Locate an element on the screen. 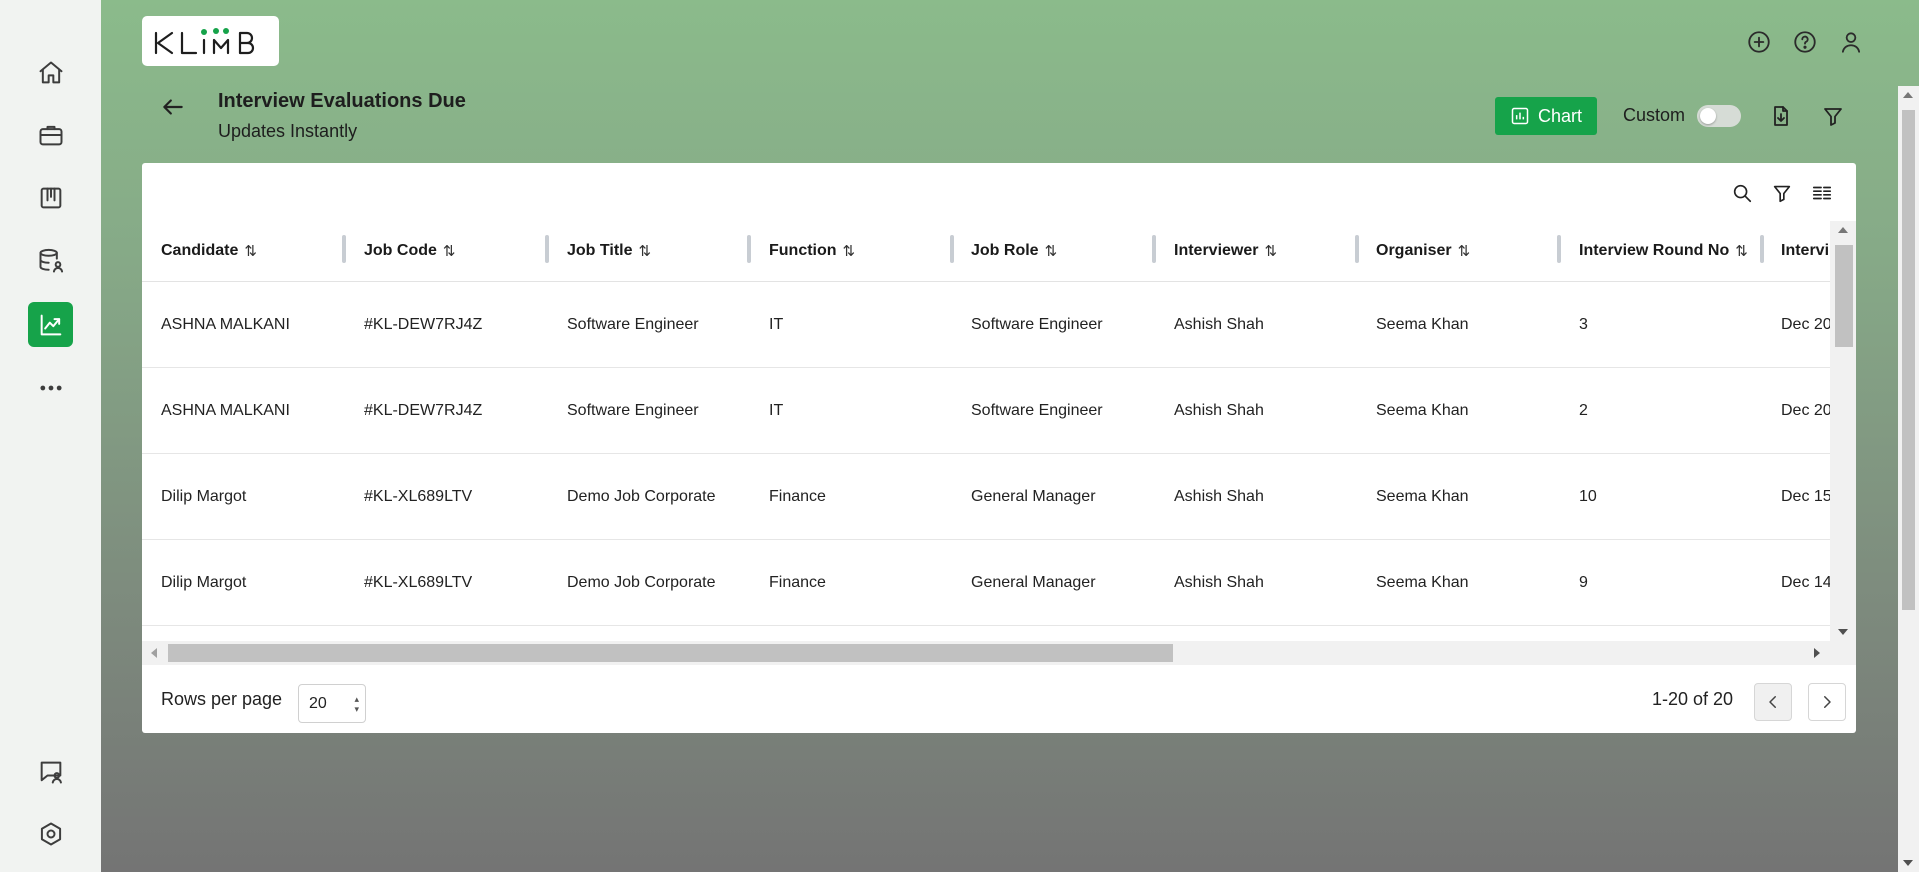 The image size is (1919, 872). home-icon is located at coordinates (50, 72).